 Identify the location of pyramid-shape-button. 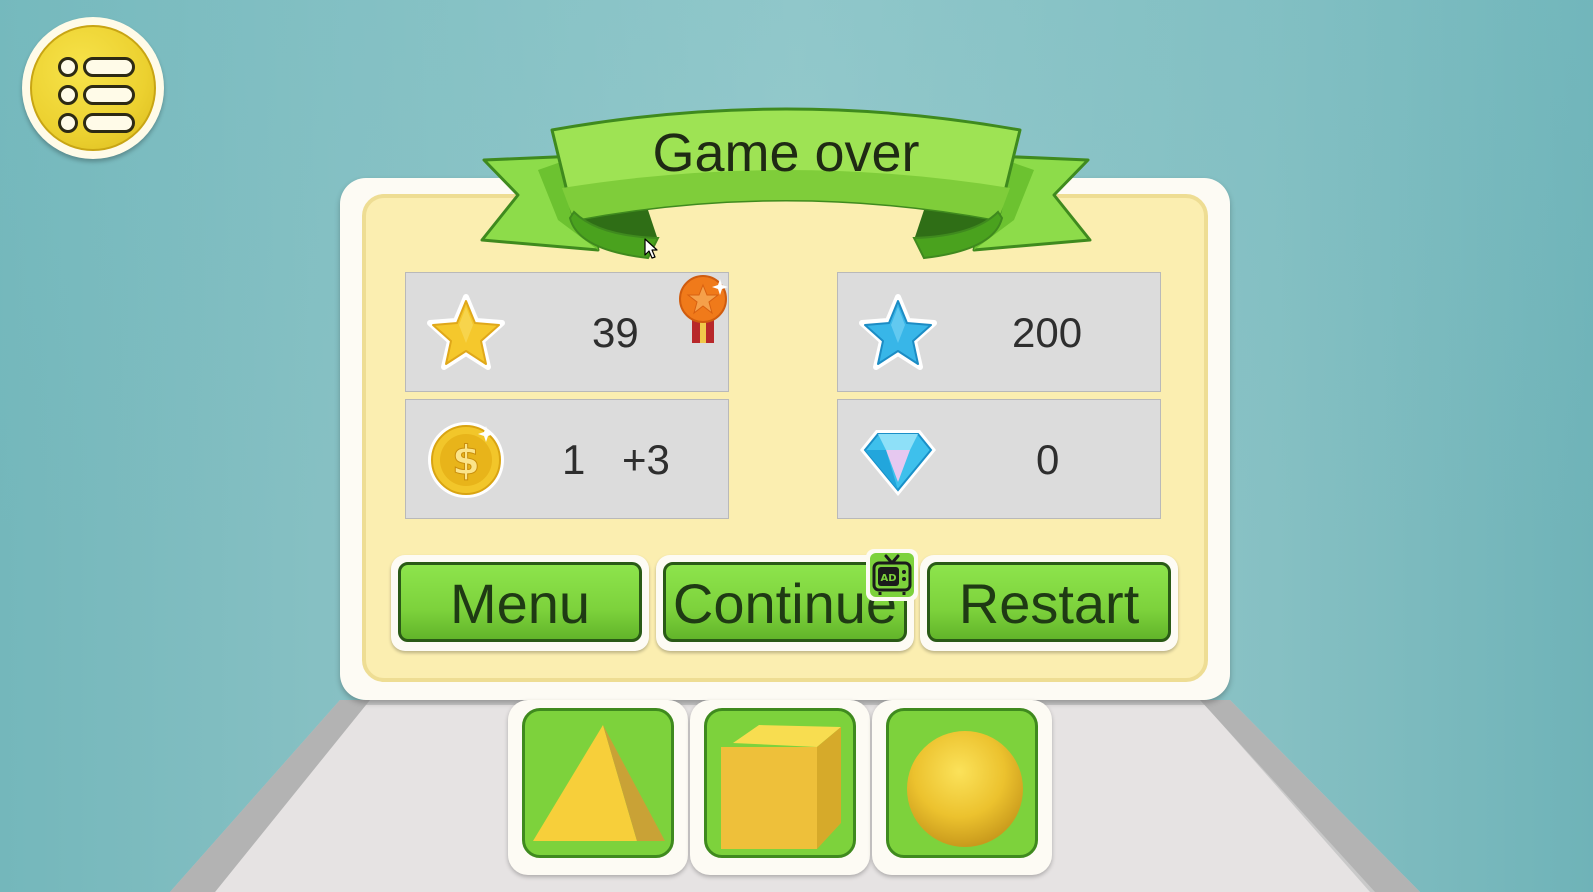
(598, 783).